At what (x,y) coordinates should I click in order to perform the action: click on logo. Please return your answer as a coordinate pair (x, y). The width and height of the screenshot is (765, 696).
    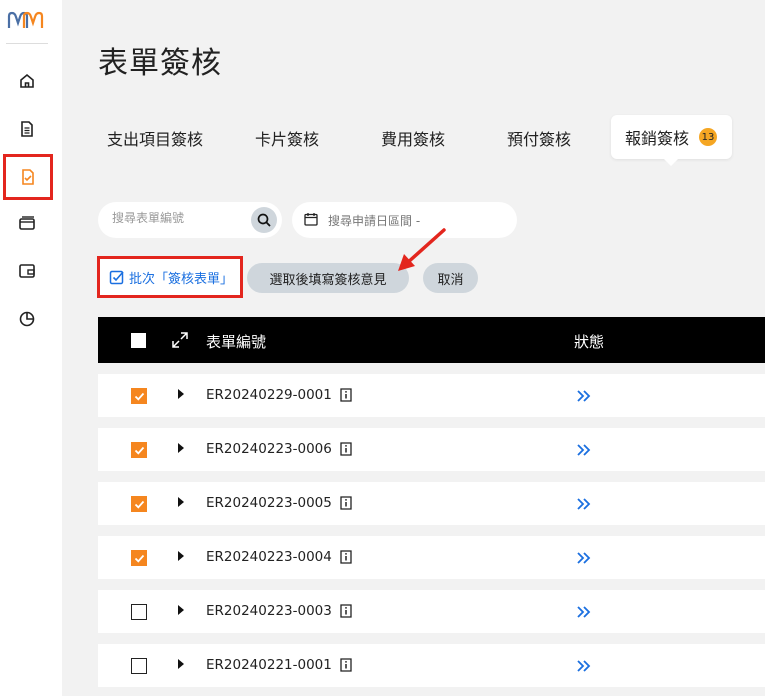
    Looking at the image, I should click on (27, 20).